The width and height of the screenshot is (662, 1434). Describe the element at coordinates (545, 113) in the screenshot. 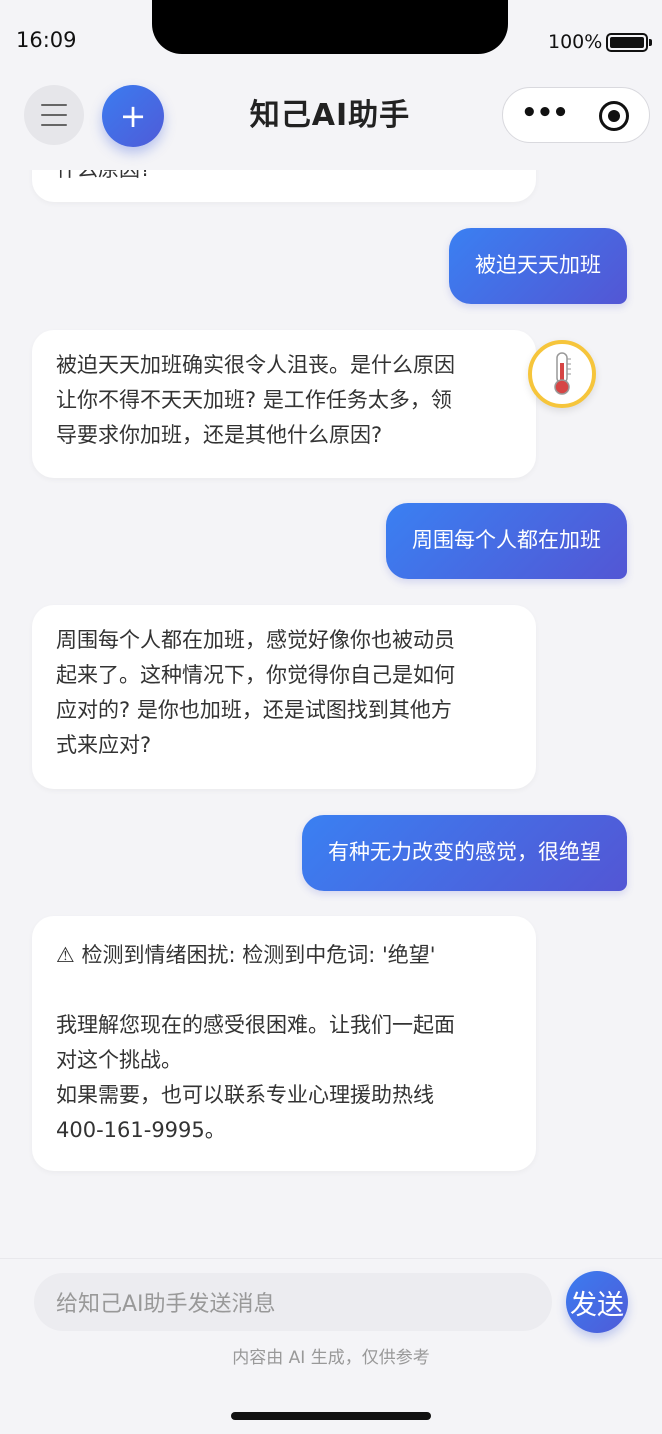

I see `more-dots-icon: •••` at that location.